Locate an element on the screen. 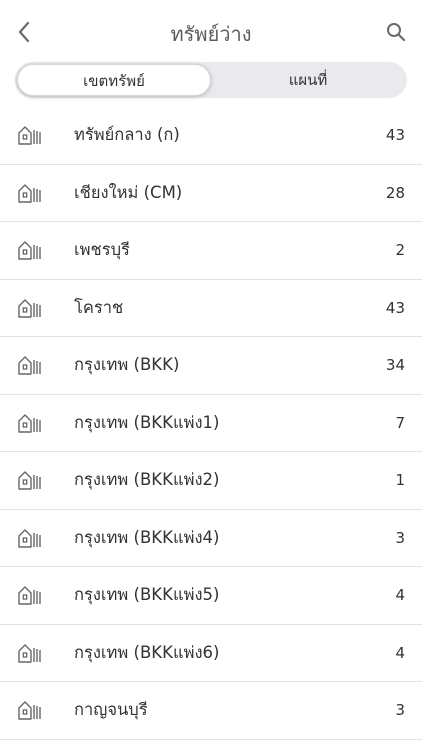 The height and width of the screenshot is (750, 422). branch-count: 34 is located at coordinates (395, 365).